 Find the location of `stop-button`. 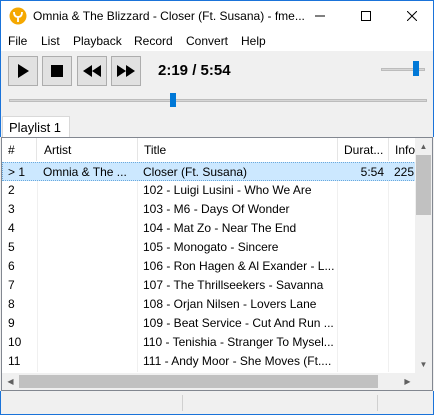

stop-button is located at coordinates (57, 71).